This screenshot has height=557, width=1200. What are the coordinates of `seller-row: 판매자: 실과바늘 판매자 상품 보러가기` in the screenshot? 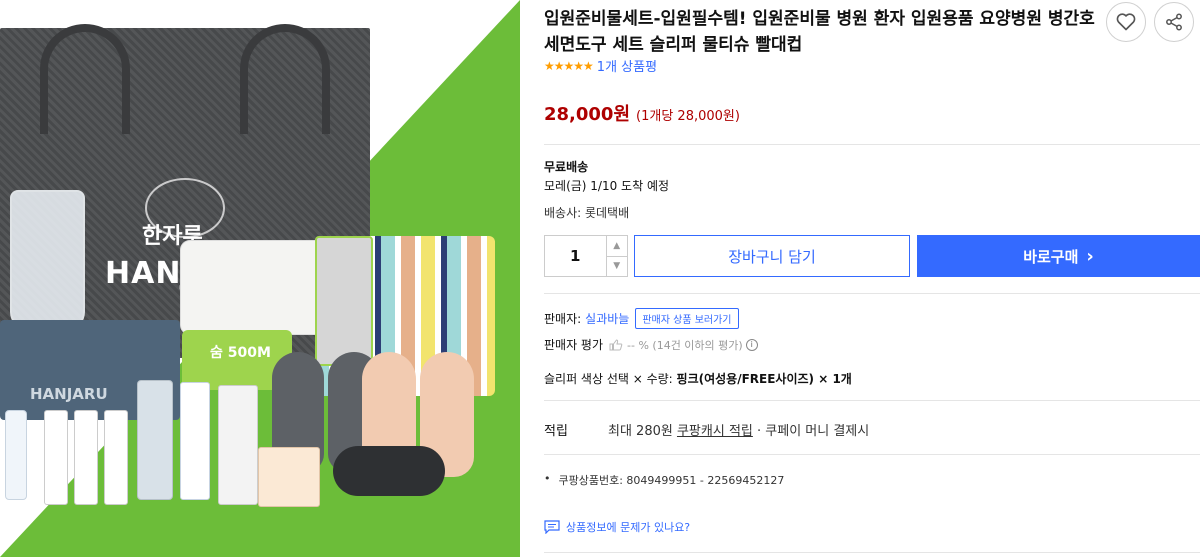 It's located at (641, 318).